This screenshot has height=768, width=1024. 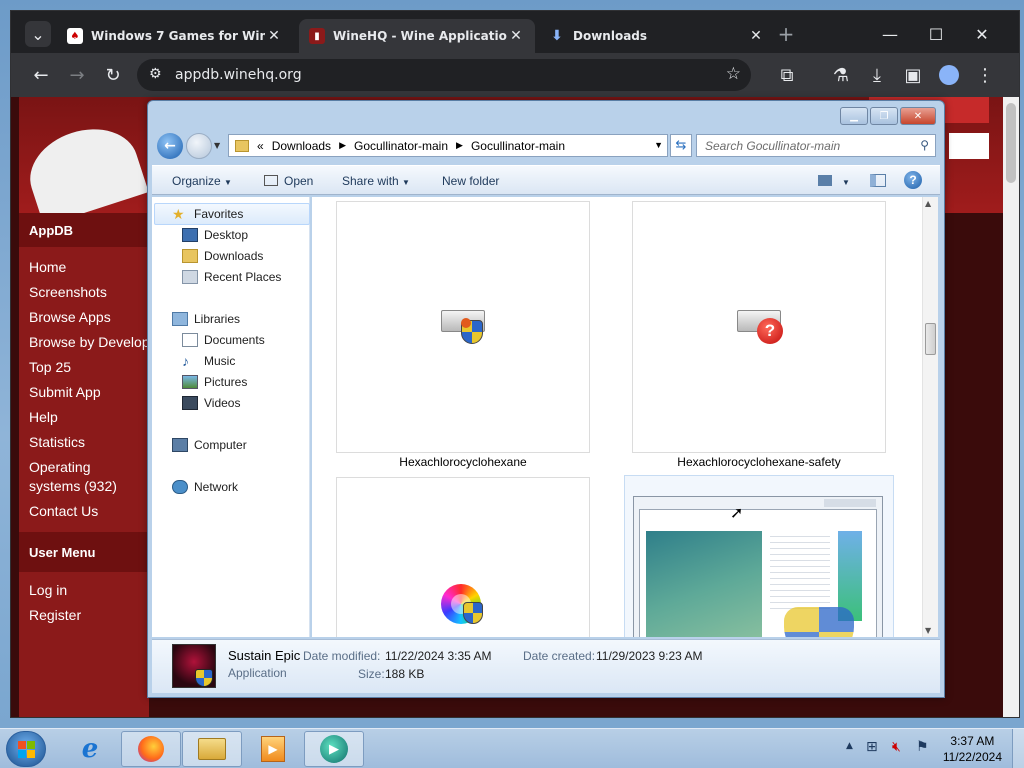 What do you see at coordinates (1011, 143) in the screenshot?
I see `page-scrollbar-thumb` at bounding box center [1011, 143].